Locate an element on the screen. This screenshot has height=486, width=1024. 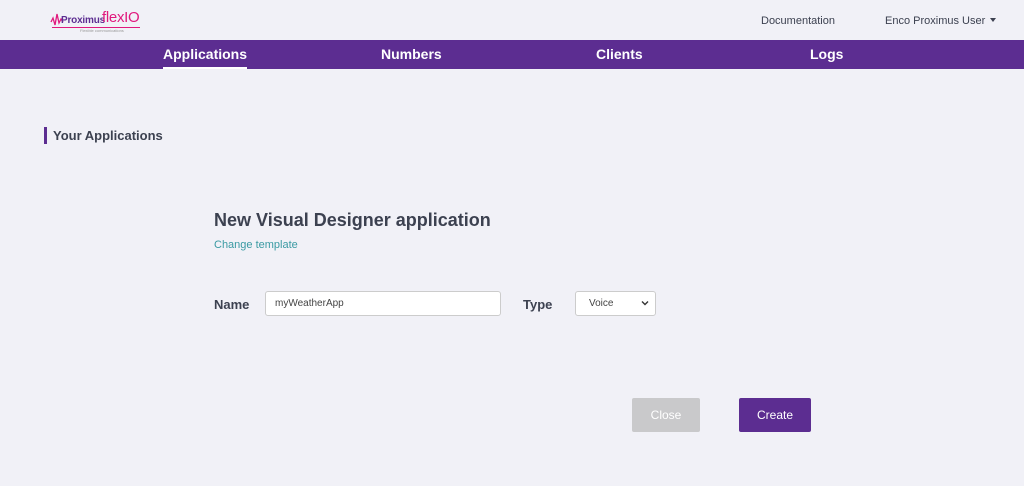
logo-product: flexIO is located at coordinates (121, 17).